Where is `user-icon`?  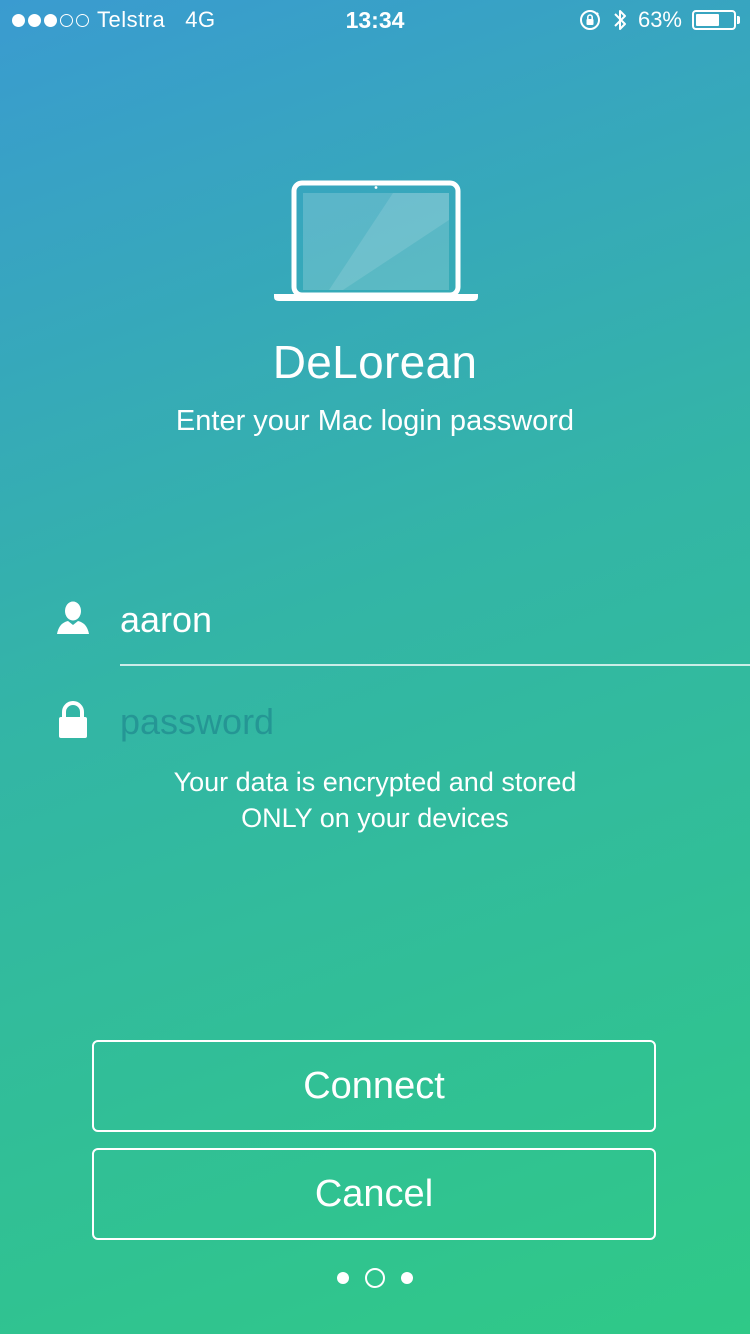
user-icon is located at coordinates (73, 617).